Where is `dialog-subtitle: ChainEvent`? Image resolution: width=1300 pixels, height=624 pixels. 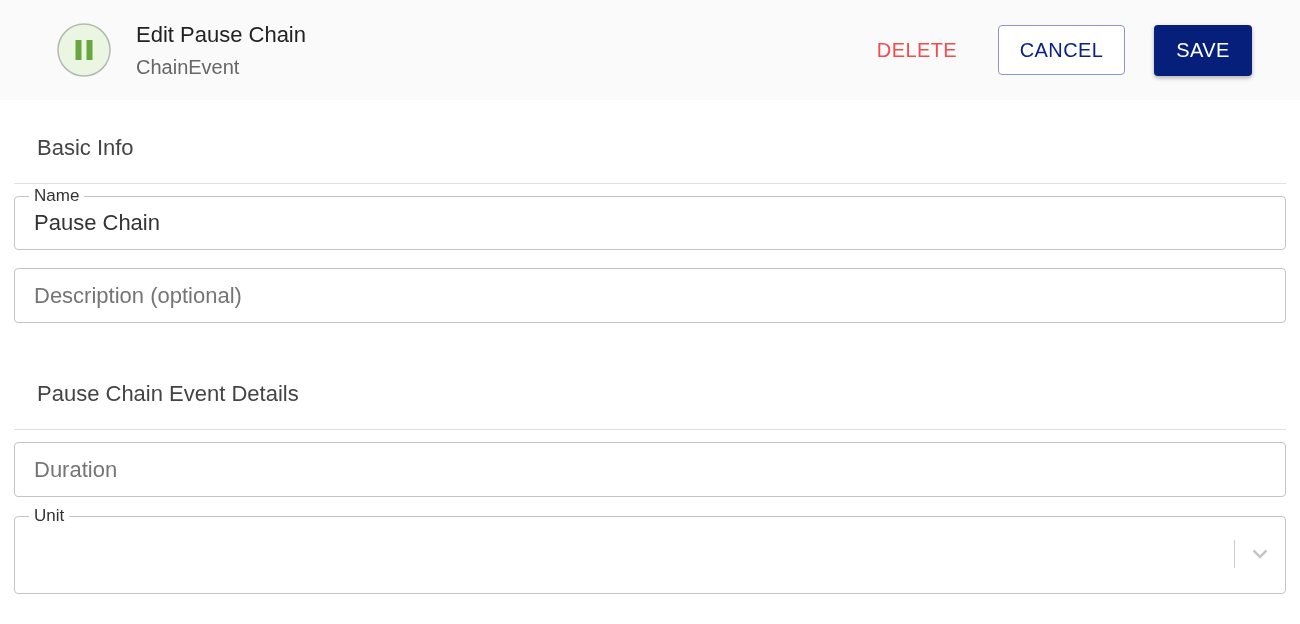
dialog-subtitle: ChainEvent is located at coordinates (188, 67).